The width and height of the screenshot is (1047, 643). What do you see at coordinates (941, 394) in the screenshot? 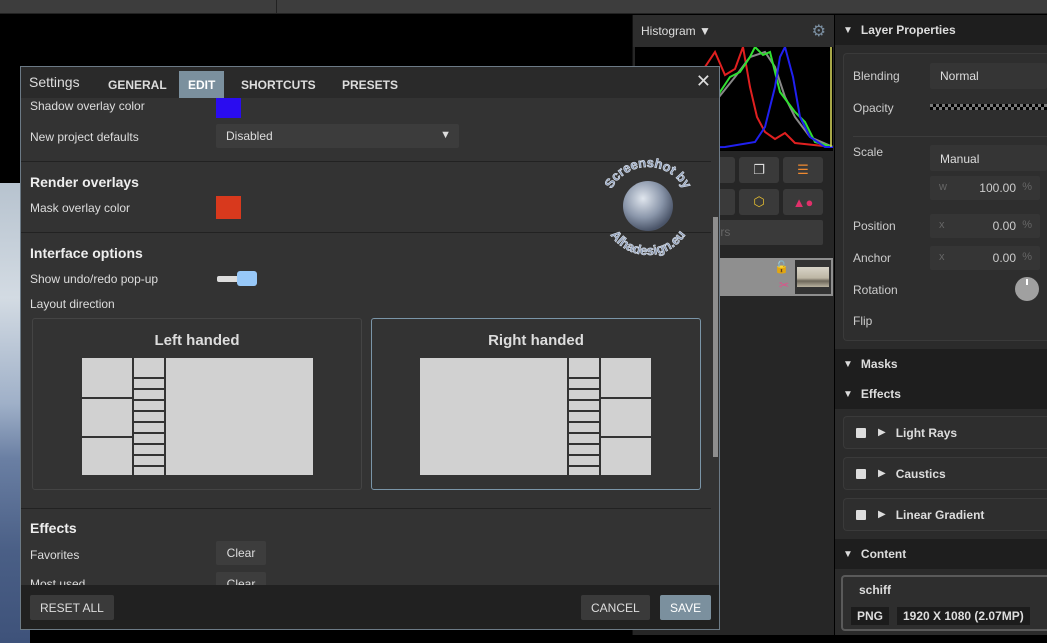
I see `effects-header: ▼ Effects` at bounding box center [941, 394].